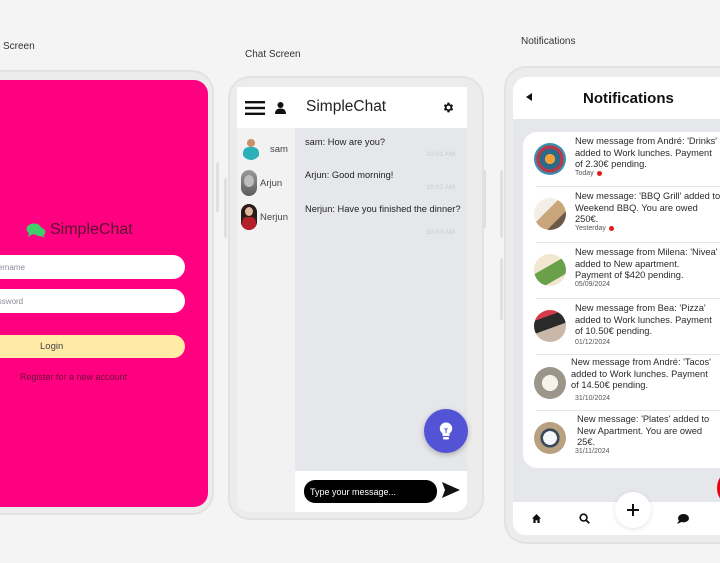 The image size is (720, 563). What do you see at coordinates (92, 267) in the screenshot?
I see `username-input` at bounding box center [92, 267].